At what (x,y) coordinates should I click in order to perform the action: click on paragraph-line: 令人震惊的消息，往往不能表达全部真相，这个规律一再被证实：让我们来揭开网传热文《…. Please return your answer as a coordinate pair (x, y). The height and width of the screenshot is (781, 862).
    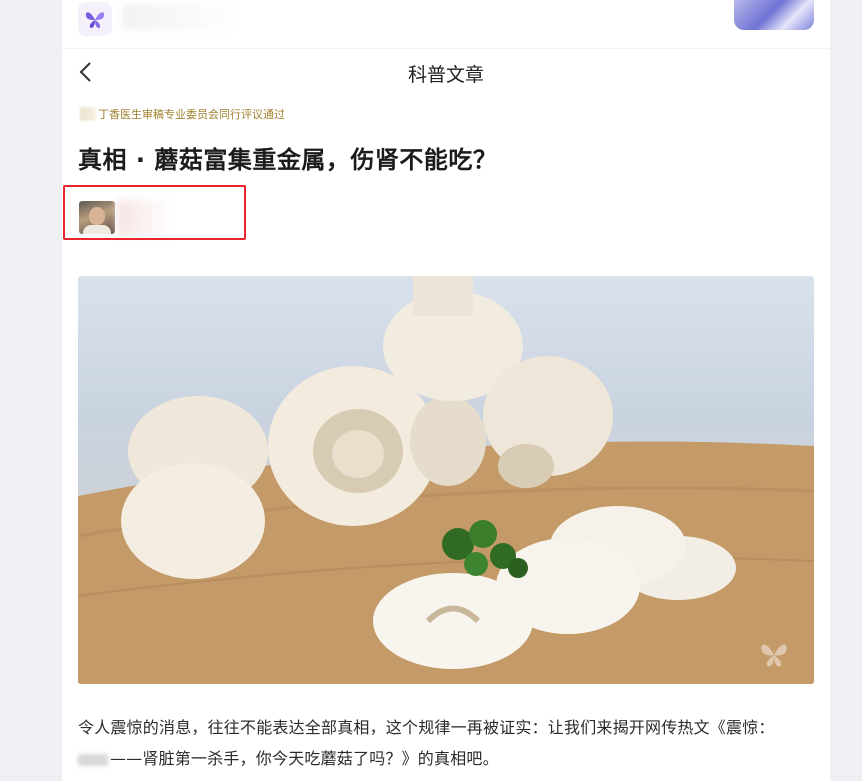
    Looking at the image, I should click on (426, 727).